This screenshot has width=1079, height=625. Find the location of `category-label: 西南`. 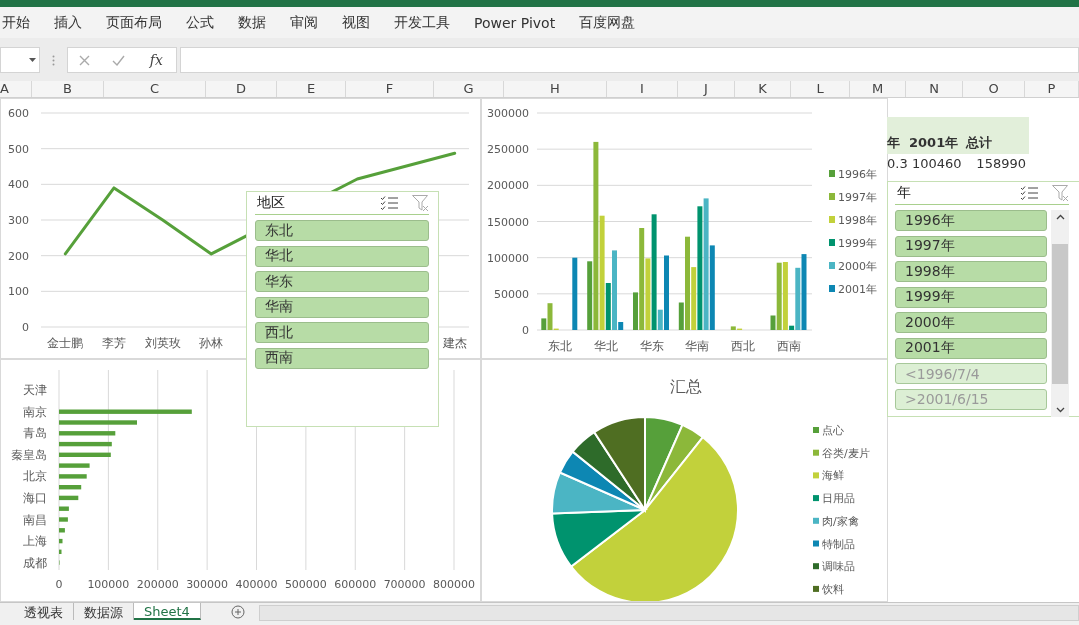

category-label: 西南 is located at coordinates (789, 346).